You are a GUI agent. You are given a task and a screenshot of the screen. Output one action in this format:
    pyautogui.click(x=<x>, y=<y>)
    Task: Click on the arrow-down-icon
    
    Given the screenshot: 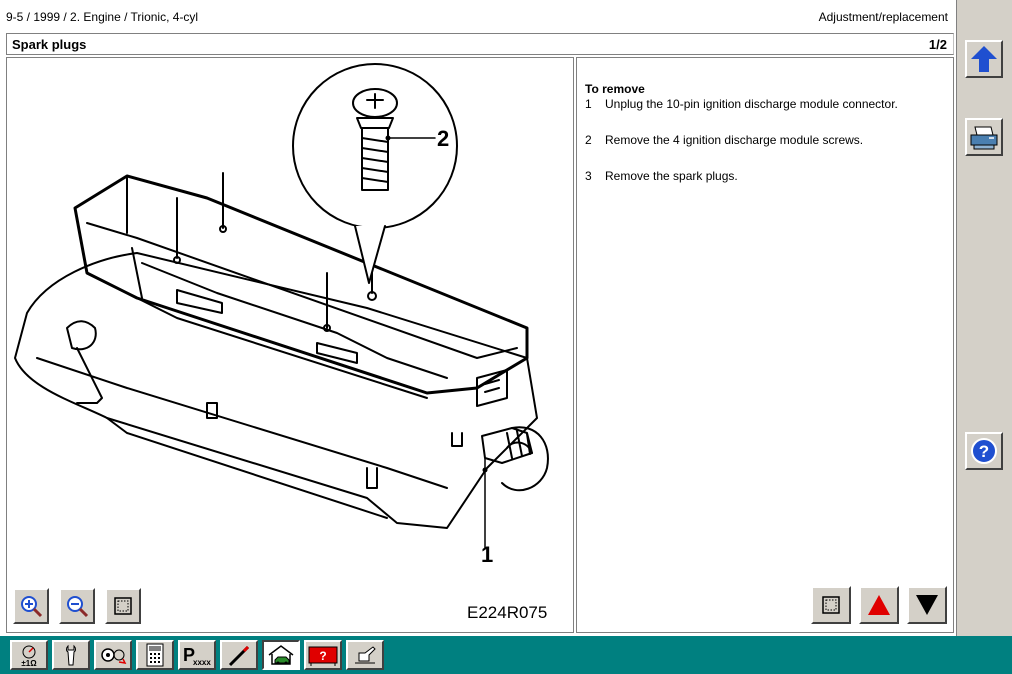 What is the action you would take?
    pyautogui.click(x=927, y=605)
    